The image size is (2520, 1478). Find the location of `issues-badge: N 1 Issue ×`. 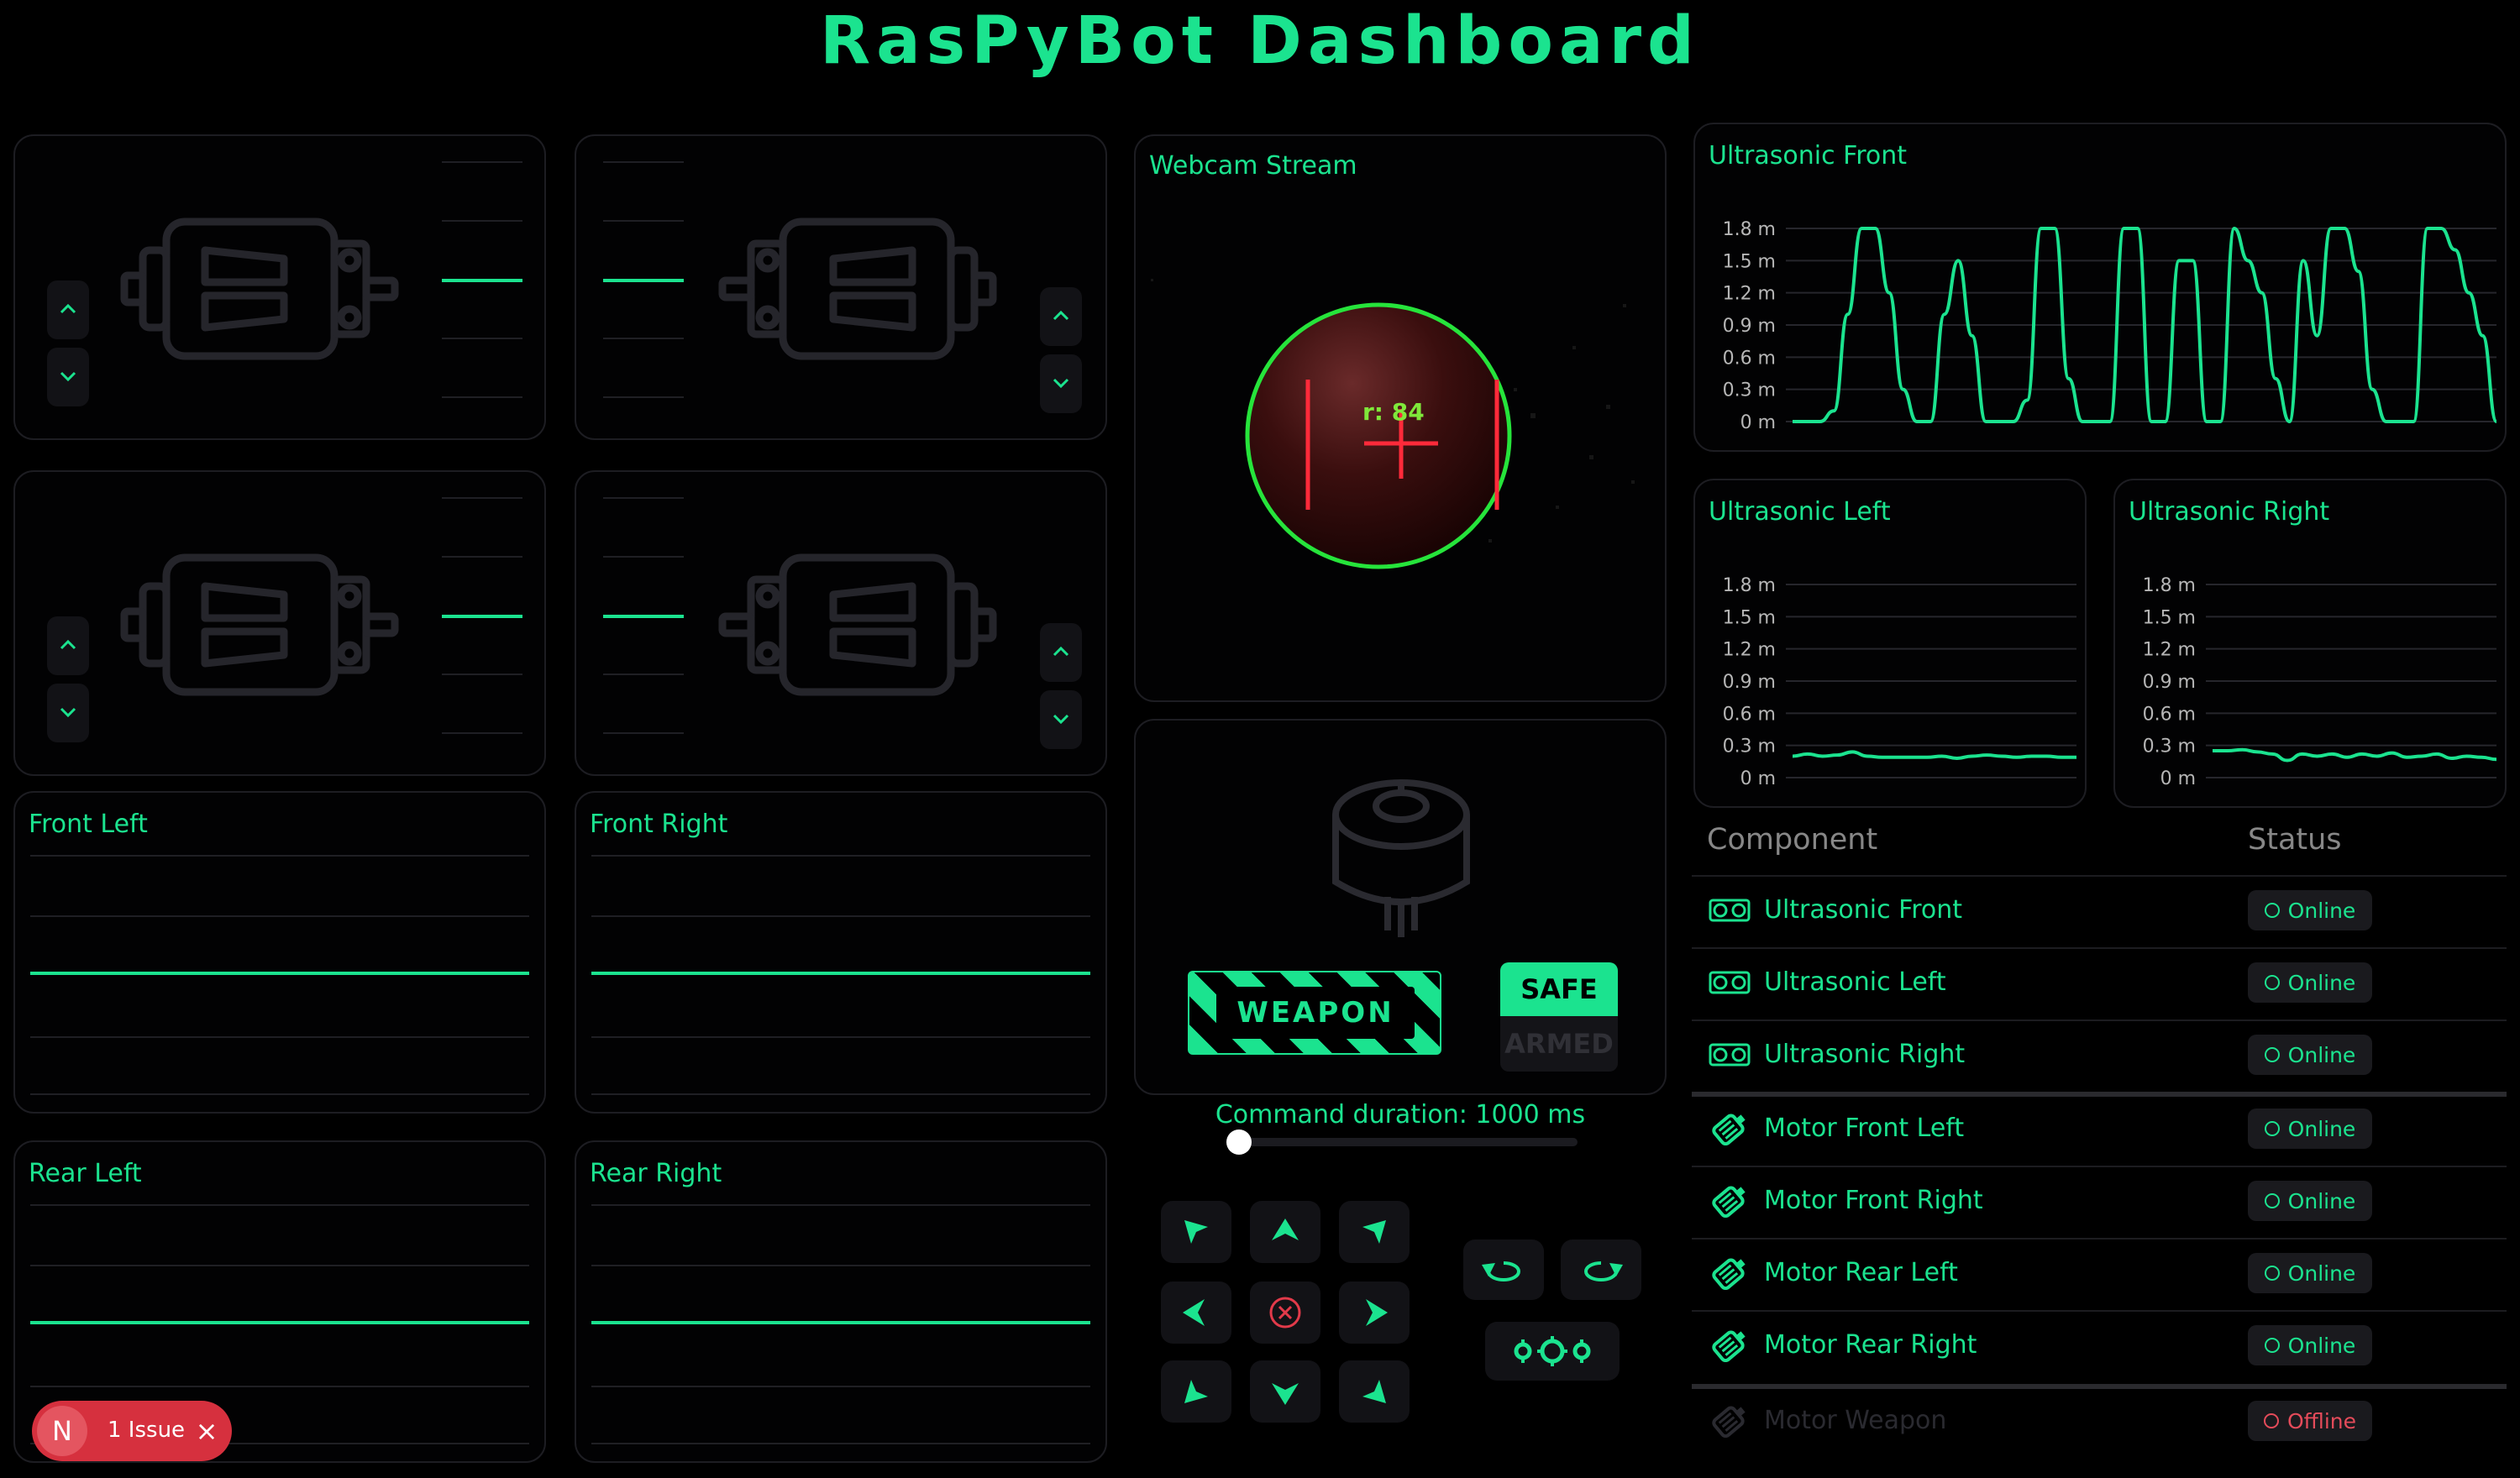

issues-badge: N 1 Issue × is located at coordinates (132, 1431).